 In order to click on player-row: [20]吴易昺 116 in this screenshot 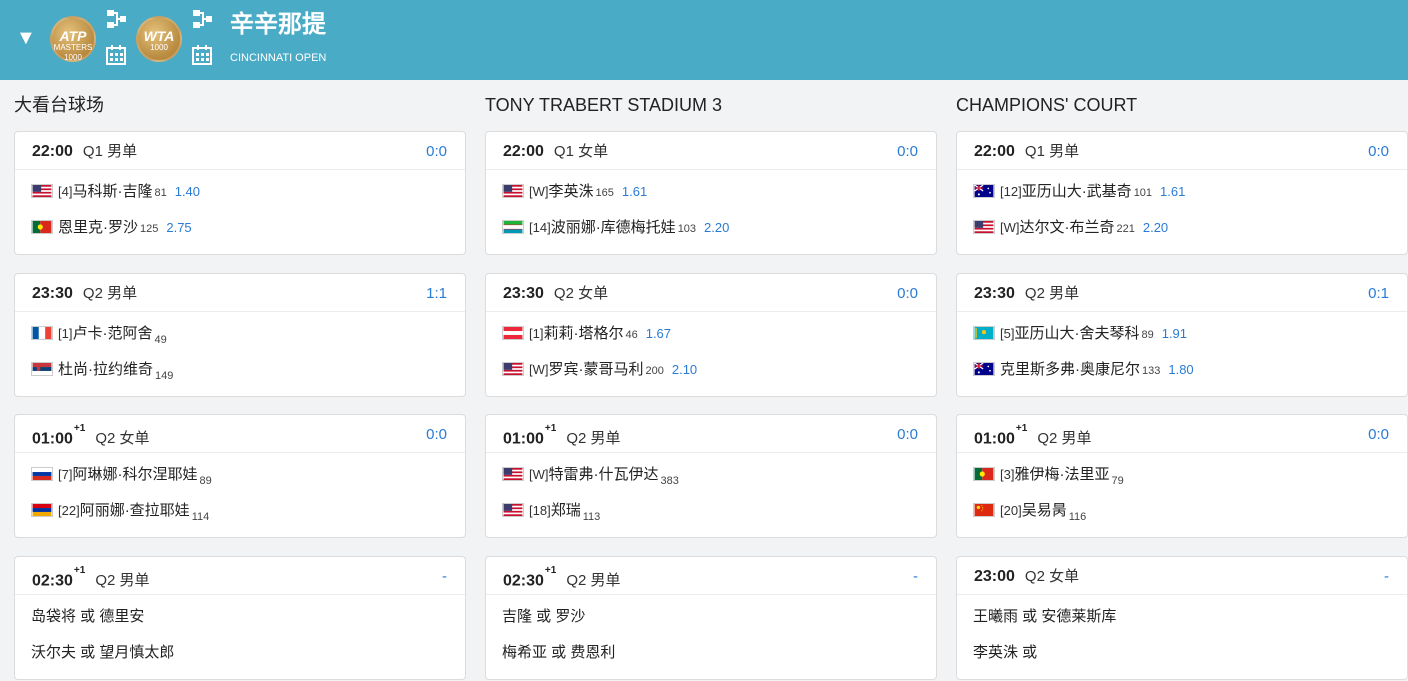, I will do `click(1030, 511)`.